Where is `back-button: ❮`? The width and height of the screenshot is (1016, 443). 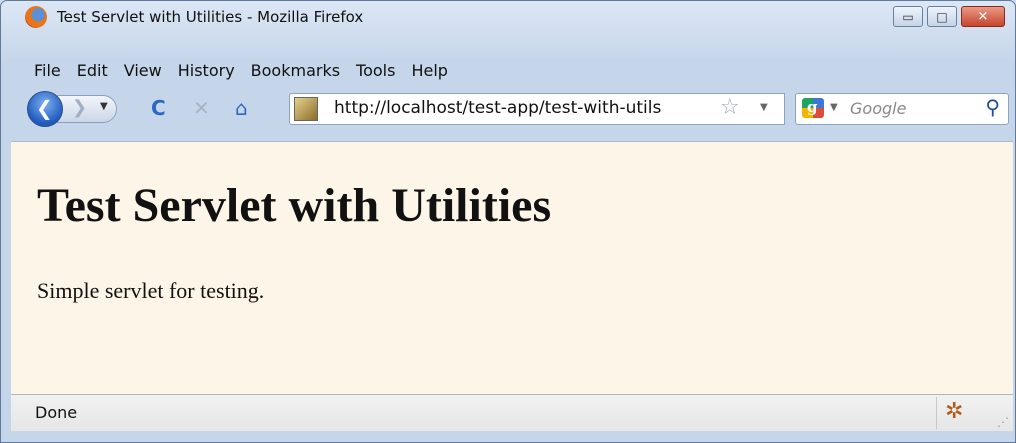
back-button: ❮ is located at coordinates (45, 109).